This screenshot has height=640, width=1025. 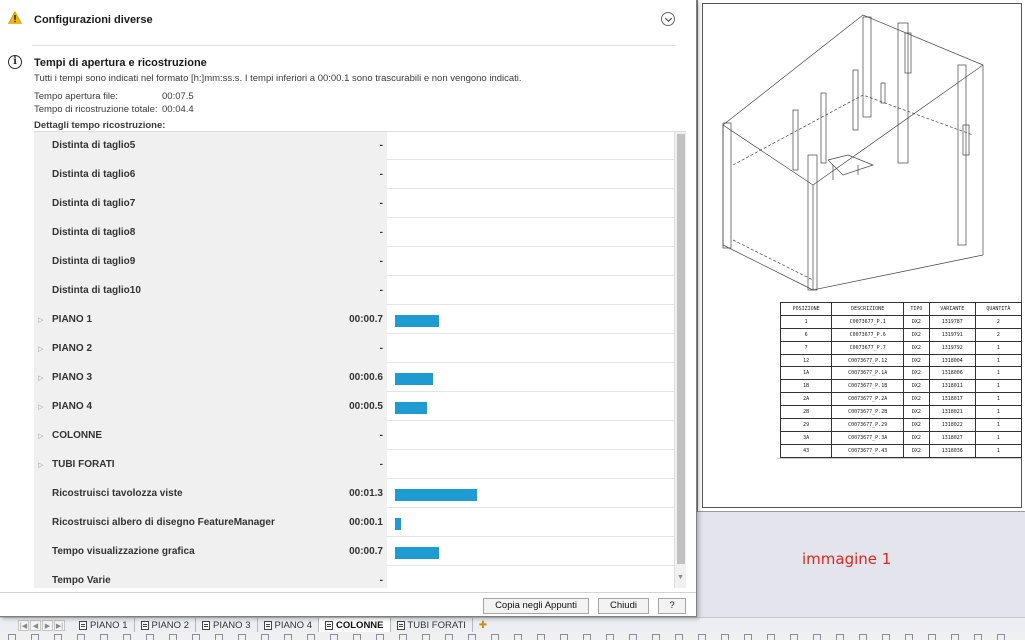 What do you see at coordinates (432, 625) in the screenshot?
I see `sheet-tab: TUBI FORATI` at bounding box center [432, 625].